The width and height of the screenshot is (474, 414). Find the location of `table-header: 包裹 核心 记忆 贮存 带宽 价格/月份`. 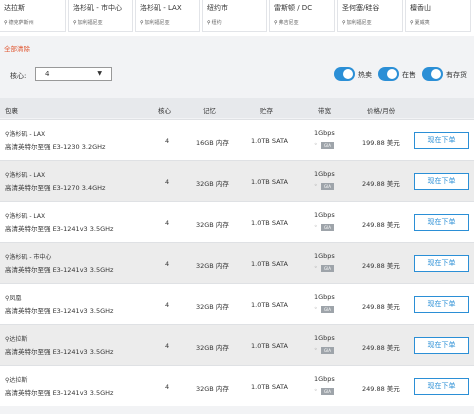

table-header: 包裹 核心 记忆 贮存 带宽 价格/月份 is located at coordinates (237, 108).